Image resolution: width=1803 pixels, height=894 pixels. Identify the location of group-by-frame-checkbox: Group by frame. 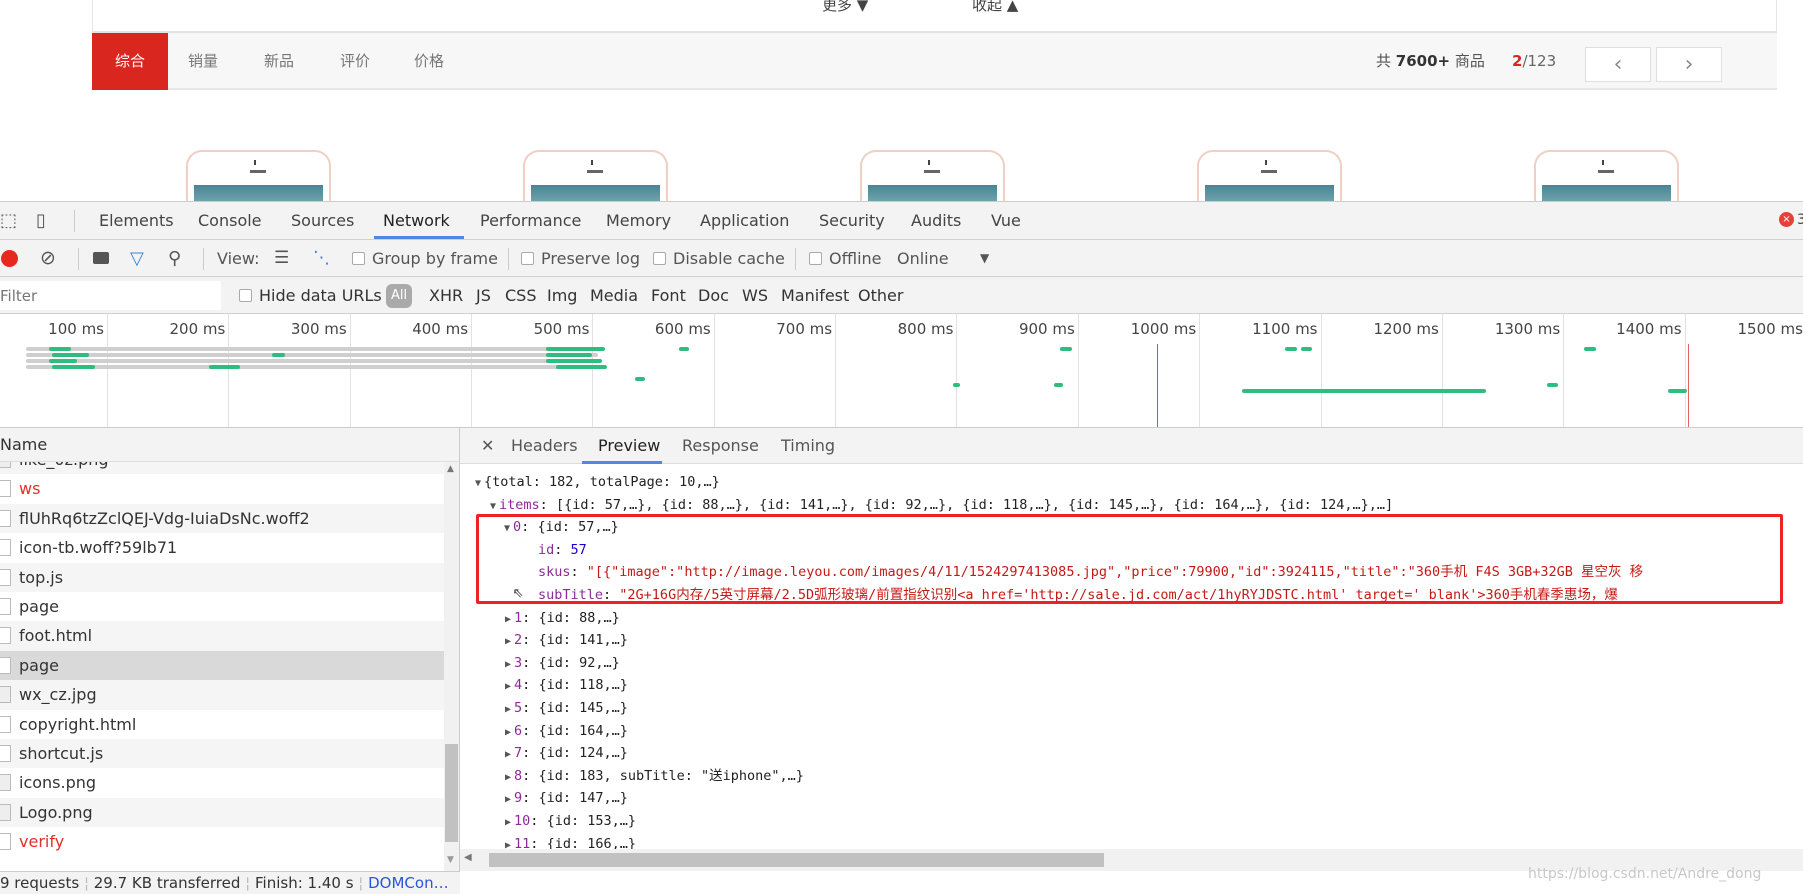
(425, 258).